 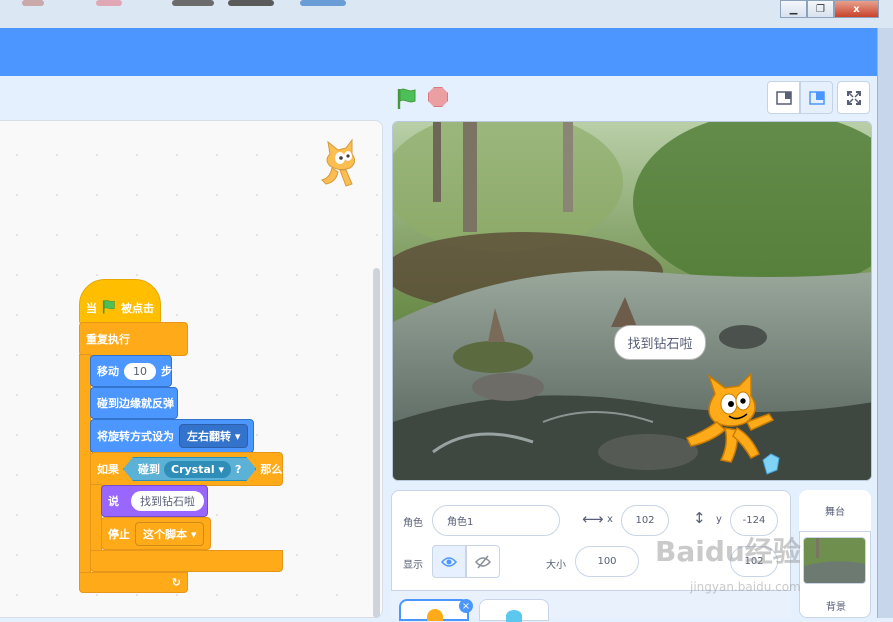 I want to click on speech-text: 找到钻石啦, so click(x=660, y=344).